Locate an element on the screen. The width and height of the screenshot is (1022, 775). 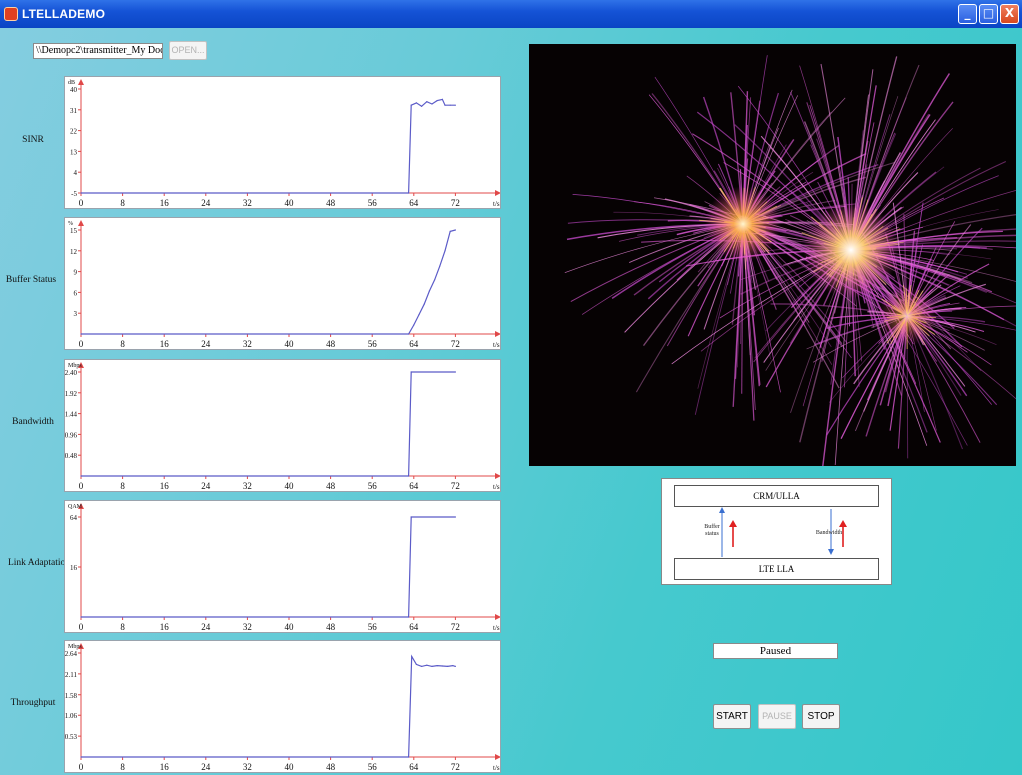
minimize-button: _ is located at coordinates (967, 14).